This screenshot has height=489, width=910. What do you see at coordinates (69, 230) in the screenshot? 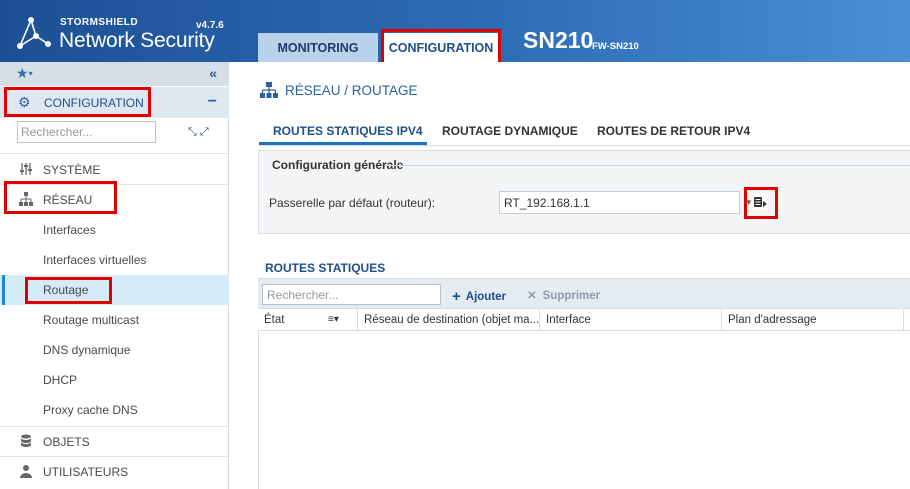
I see `sidebar-item-label: Interfaces` at bounding box center [69, 230].